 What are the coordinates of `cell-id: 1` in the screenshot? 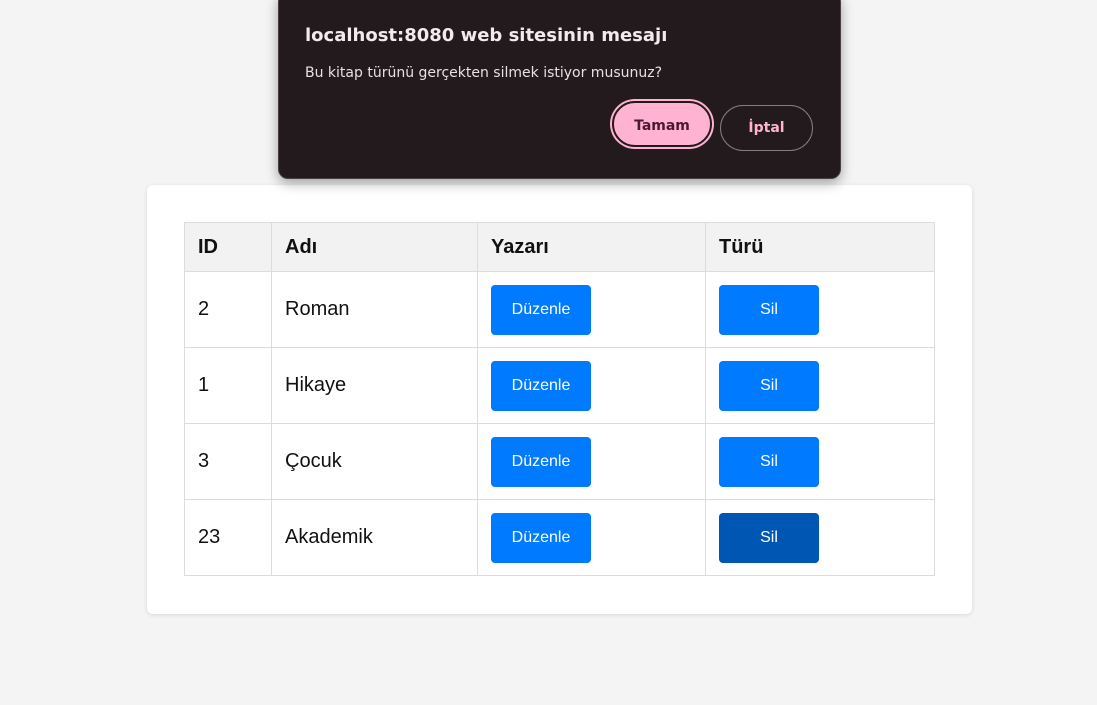 It's located at (228, 385).